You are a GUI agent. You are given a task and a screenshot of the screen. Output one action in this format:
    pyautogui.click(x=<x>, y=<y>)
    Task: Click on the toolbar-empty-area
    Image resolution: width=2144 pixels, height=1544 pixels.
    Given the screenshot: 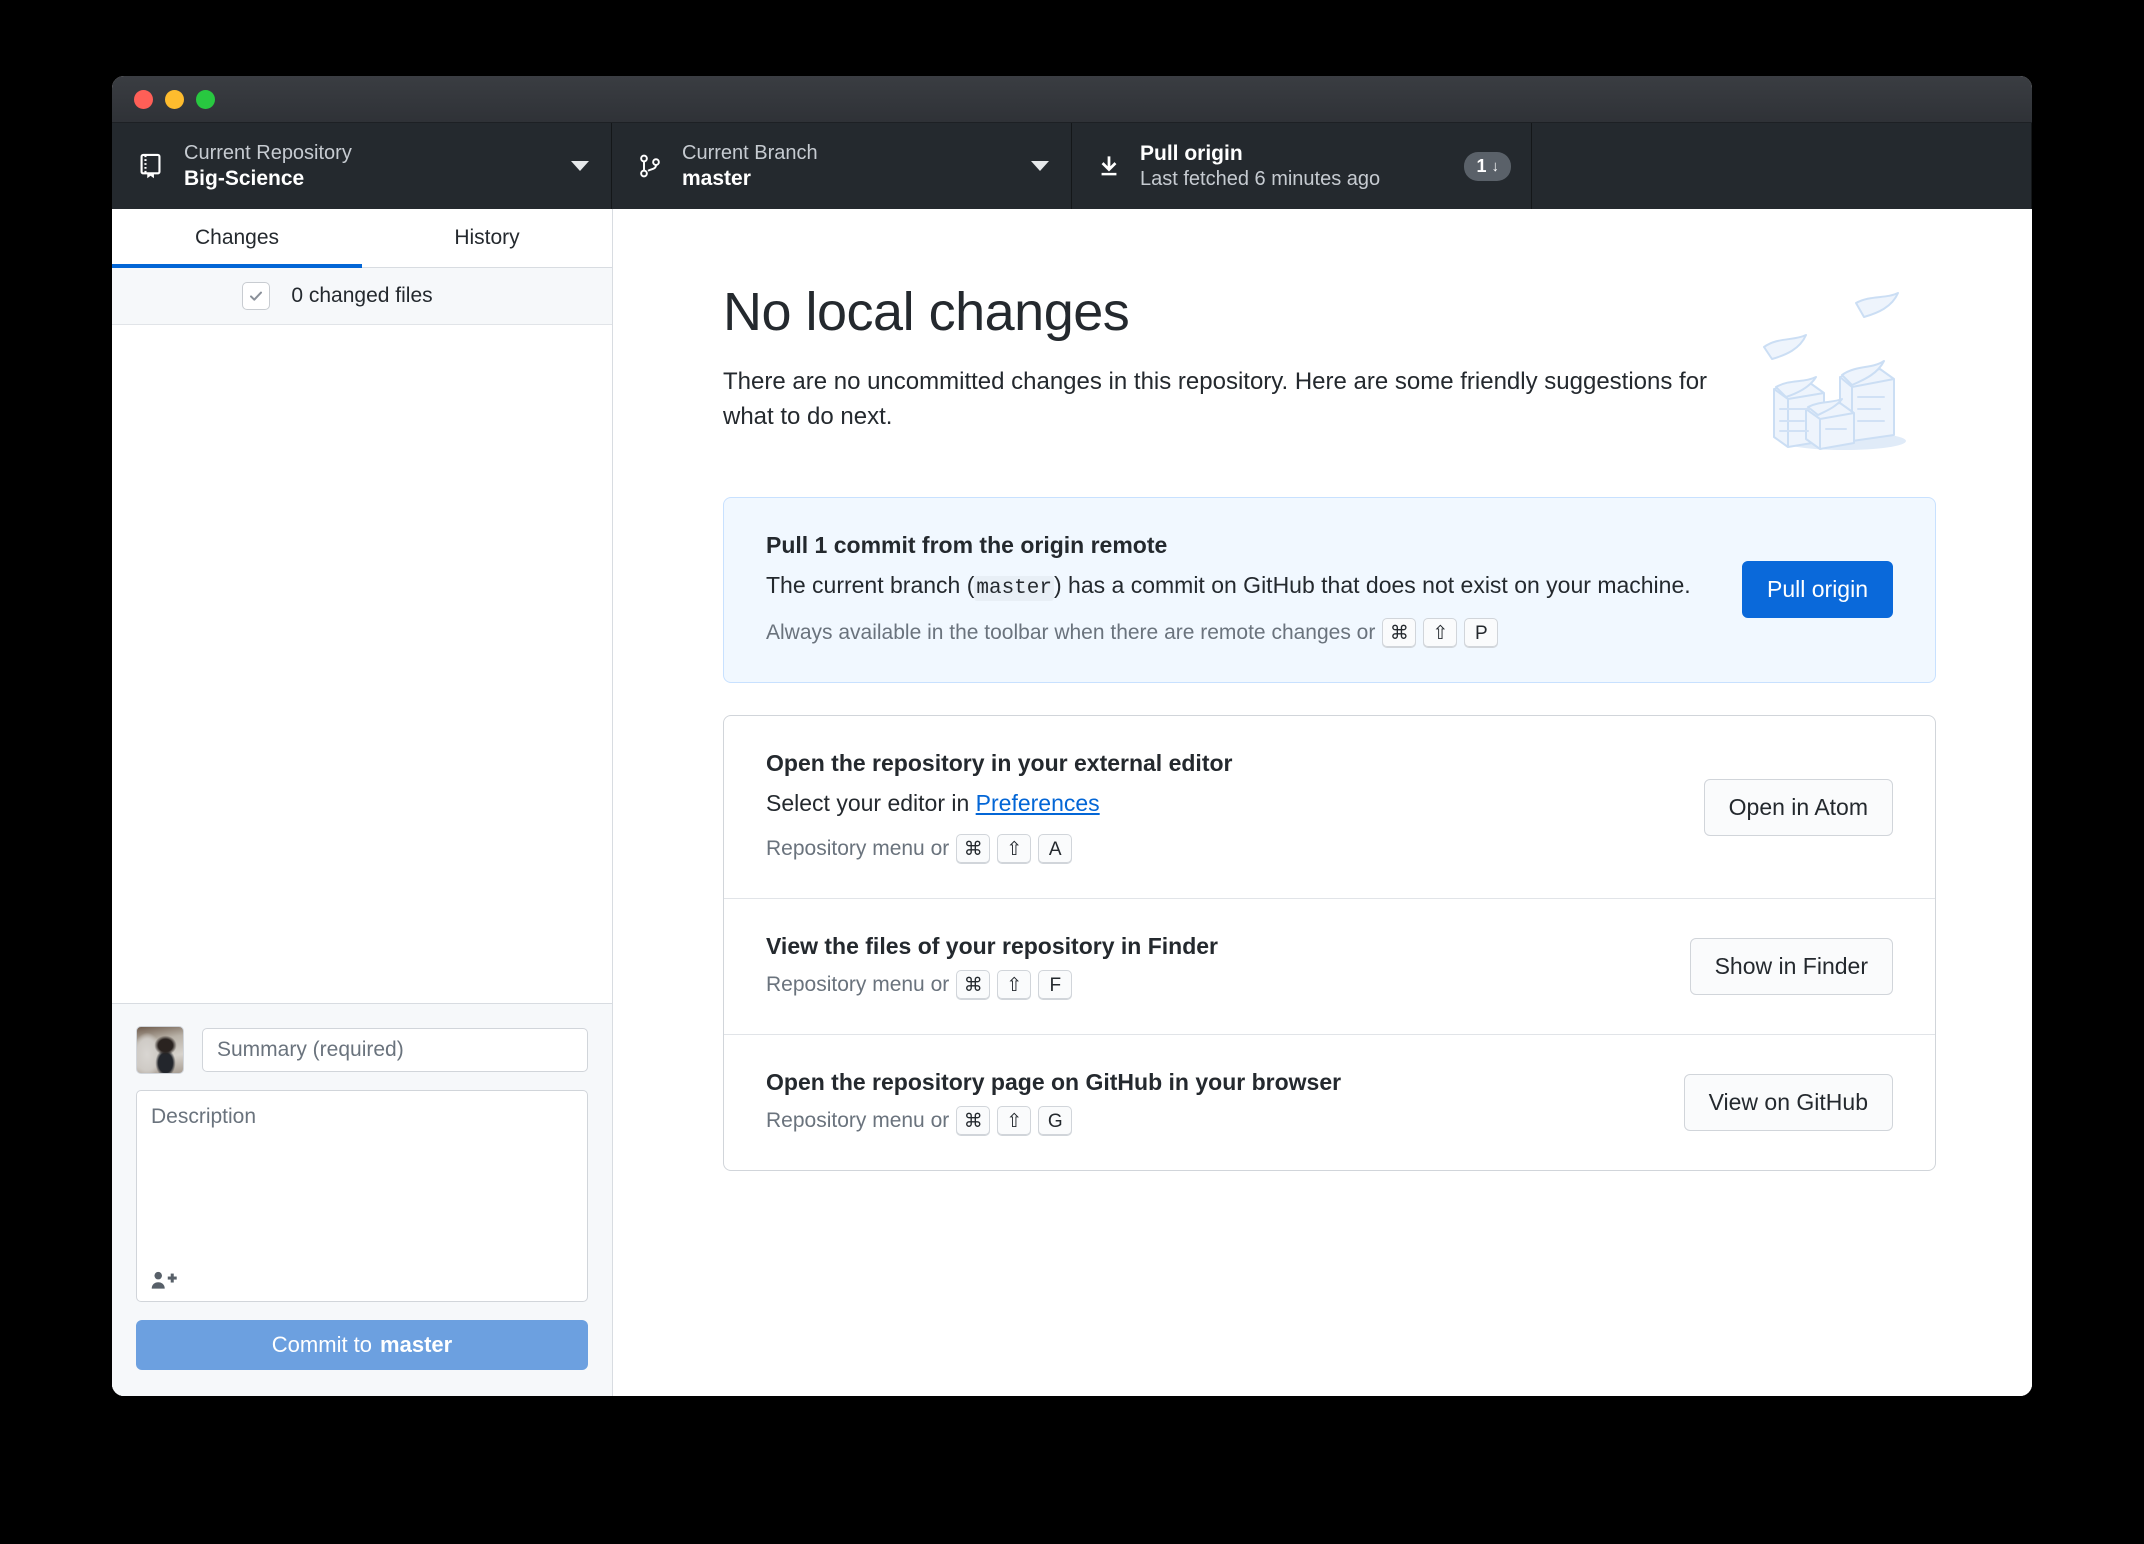 What is the action you would take?
    pyautogui.click(x=1782, y=166)
    